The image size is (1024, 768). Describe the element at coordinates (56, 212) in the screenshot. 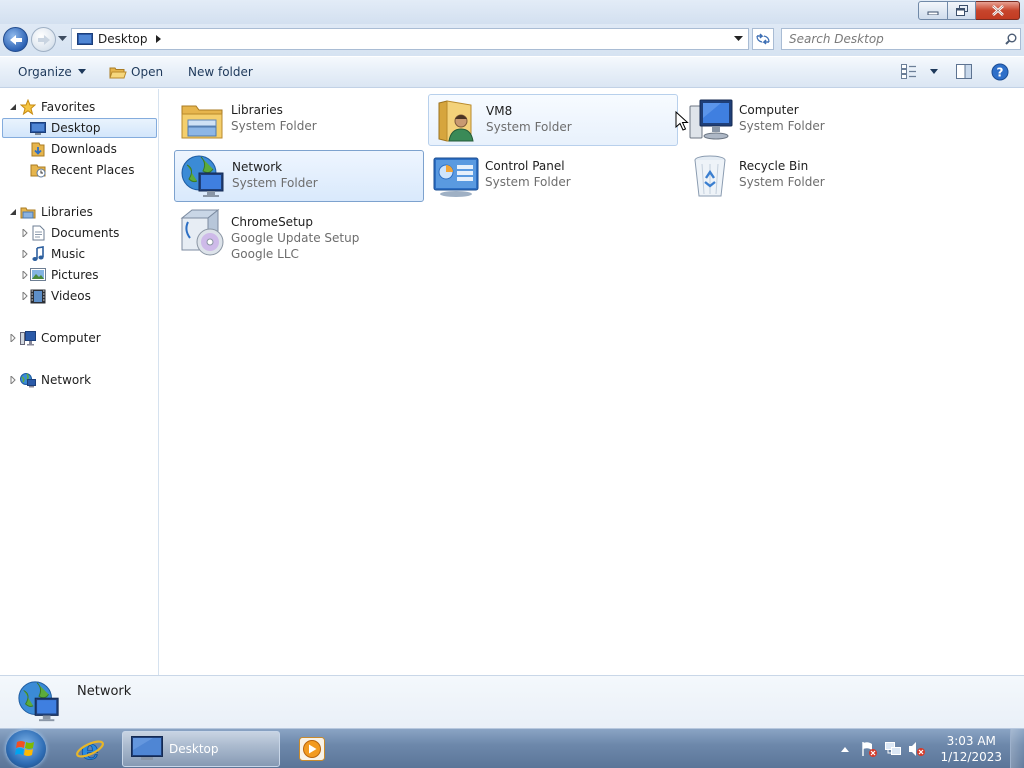

I see `nav-libraries: Libraries` at that location.